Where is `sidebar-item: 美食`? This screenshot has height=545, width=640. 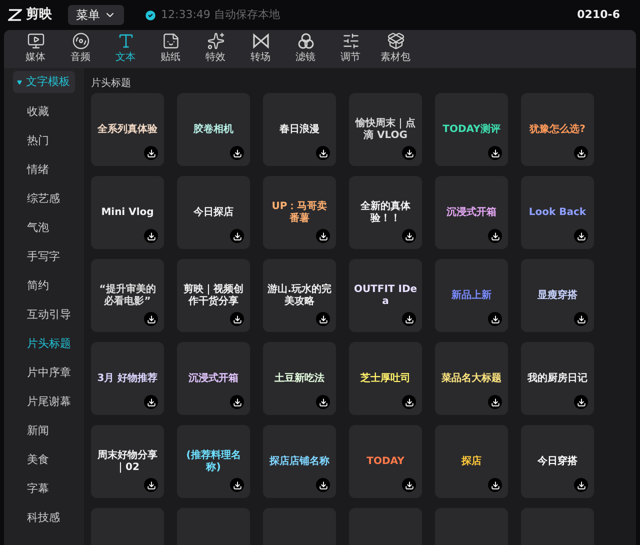 sidebar-item: 美食 is located at coordinates (44, 460).